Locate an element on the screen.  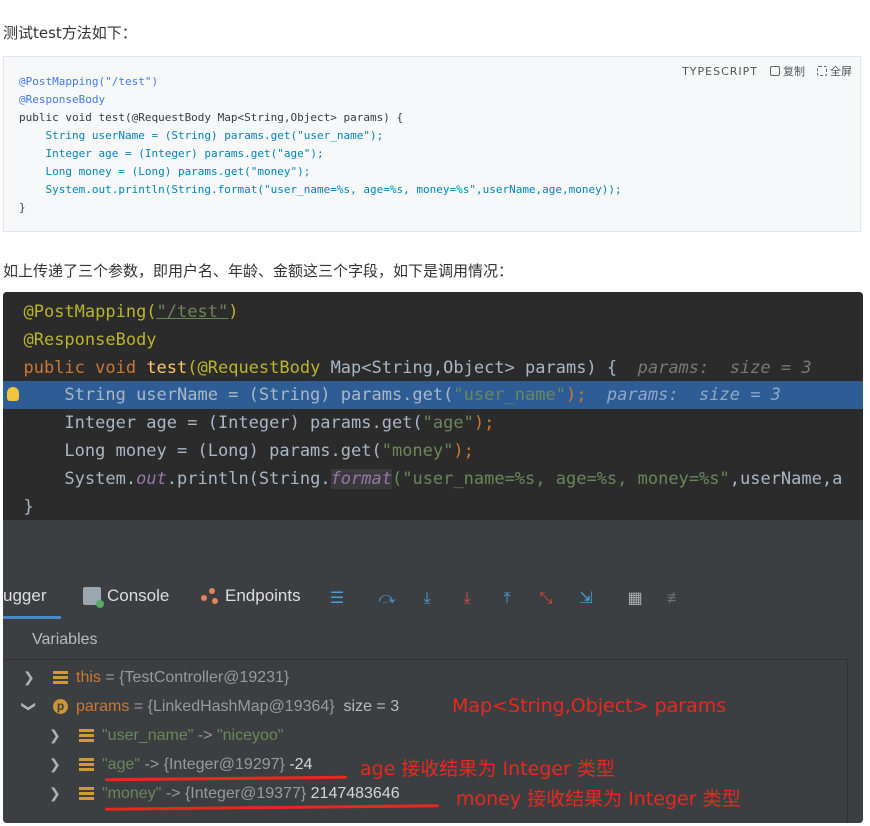
editor-line: Long money = (Long) params.get("money"); is located at coordinates (248, 451).